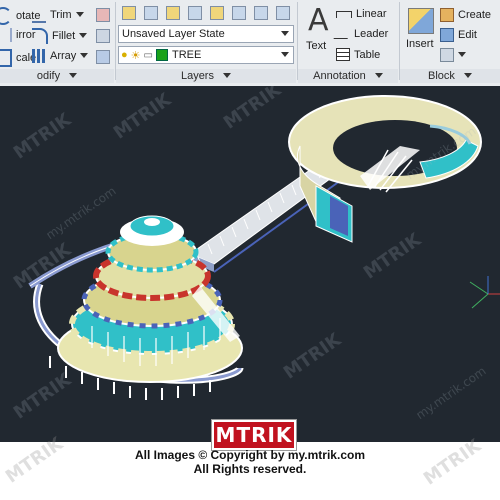 This screenshot has width=500, height=500. I want to click on leader-label: Leader, so click(371, 34).